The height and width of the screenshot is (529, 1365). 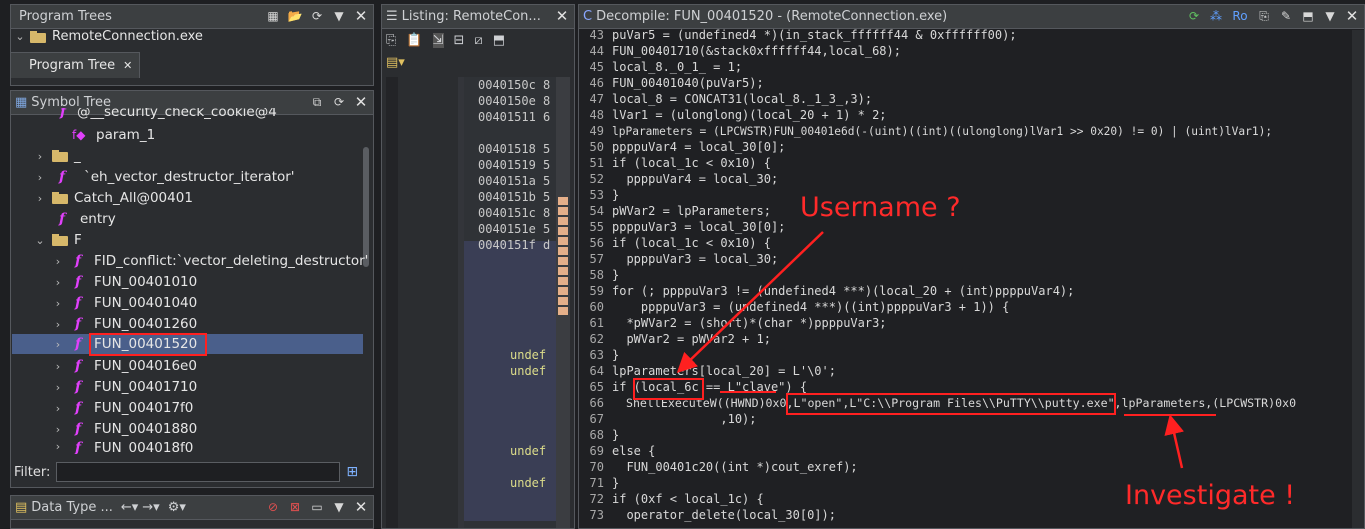 I want to click on line-text: else {, so click(x=633, y=451).